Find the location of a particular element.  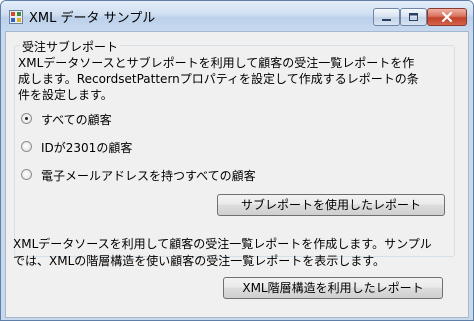

window-title: XML データ サンプル is located at coordinates (92, 18).